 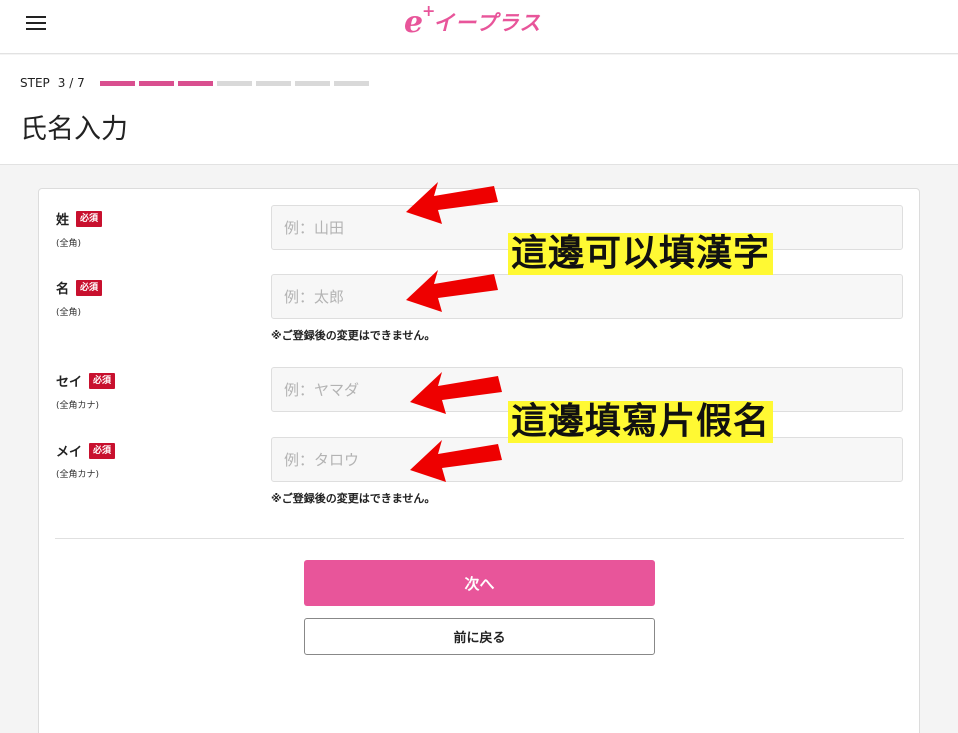 I want to click on logo-mark: e +, so click(x=420, y=20).